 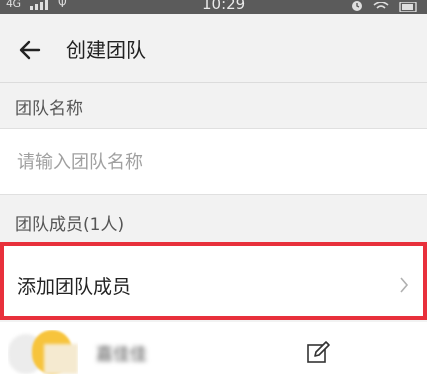 I want to click on avatar, so click(x=43, y=352).